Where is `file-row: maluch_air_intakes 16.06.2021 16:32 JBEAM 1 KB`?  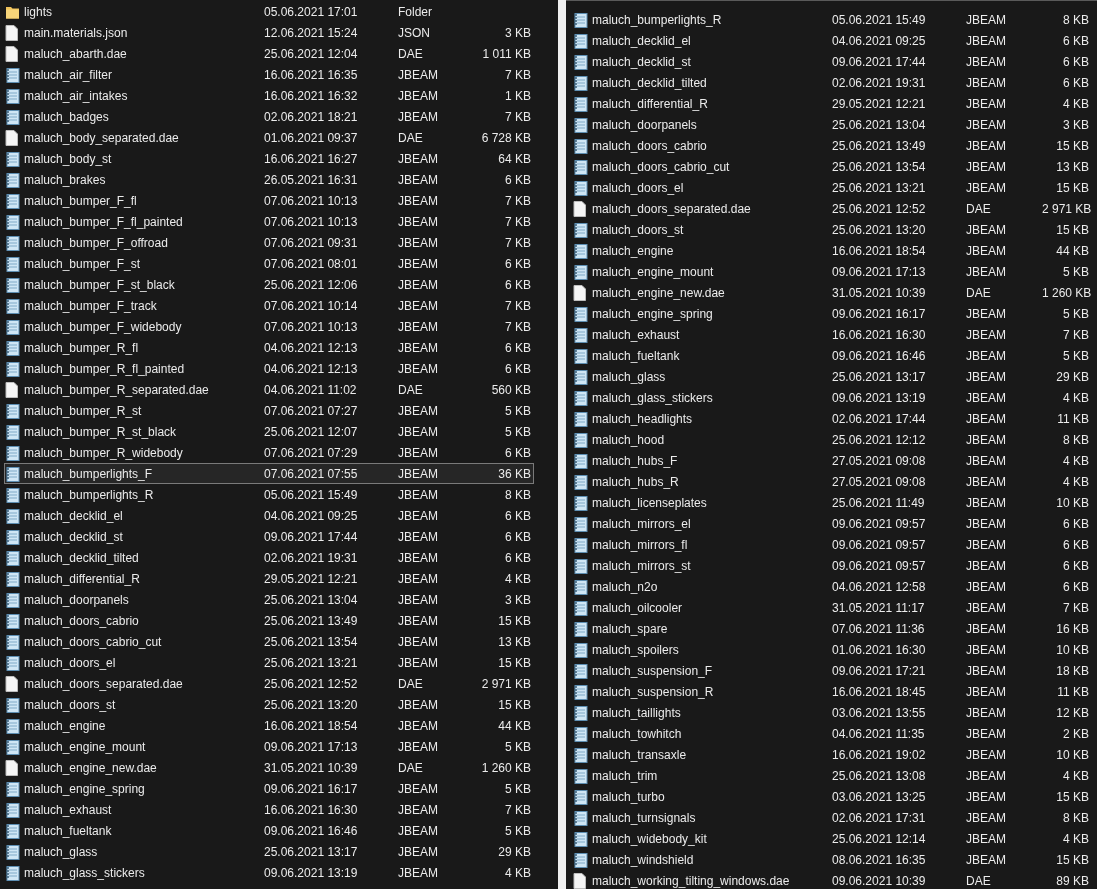 file-row: maluch_air_intakes 16.06.2021 16:32 JBEAM 1 KB is located at coordinates (269, 95).